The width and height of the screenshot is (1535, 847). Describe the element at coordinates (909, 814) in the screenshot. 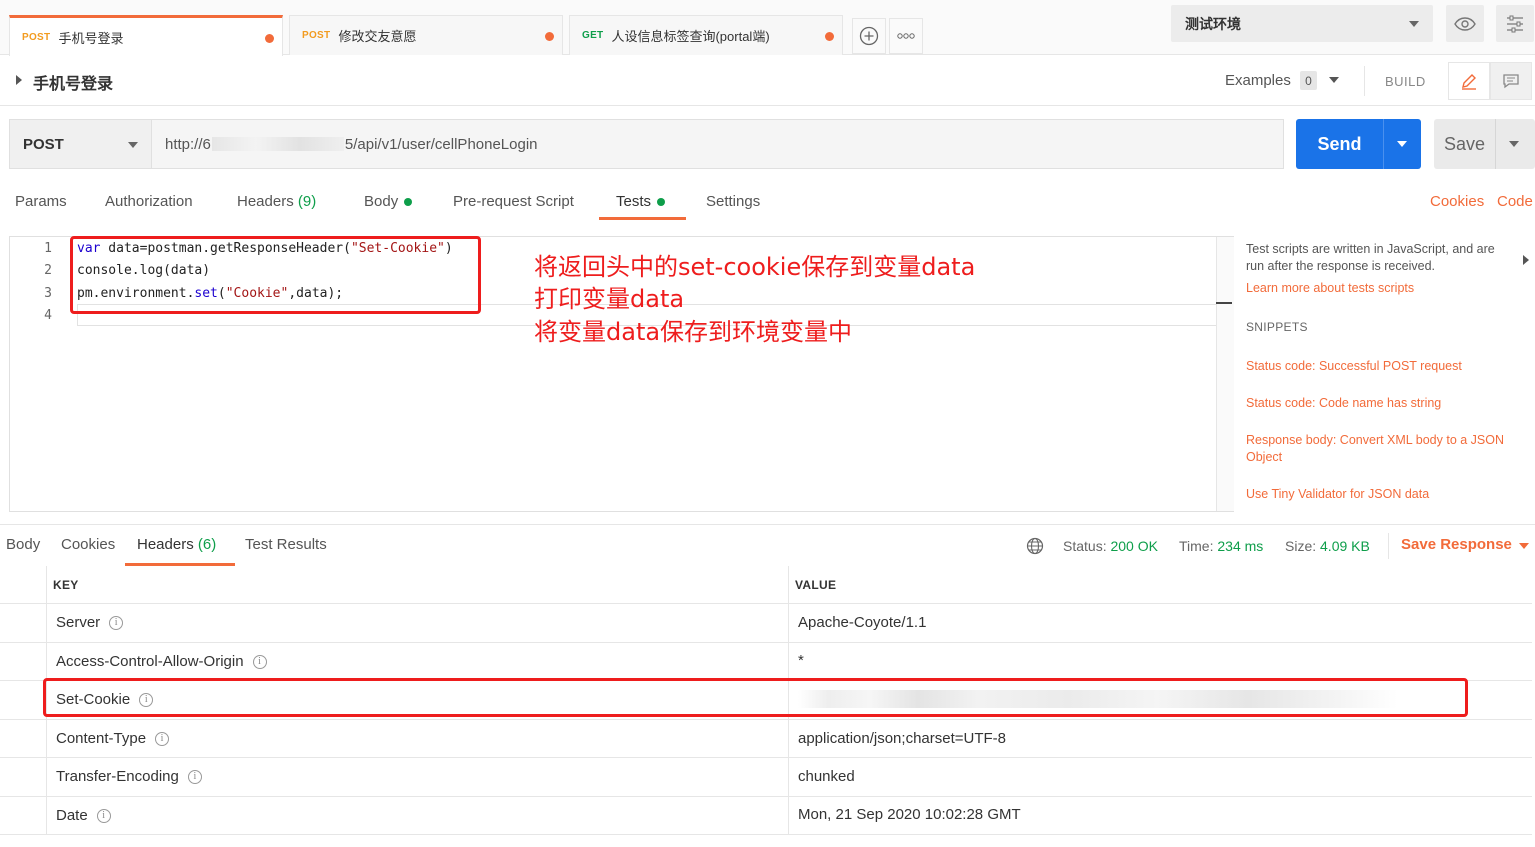

I see `header-value: Mon, 21 Sep 2020 10:02:28 GMT` at that location.